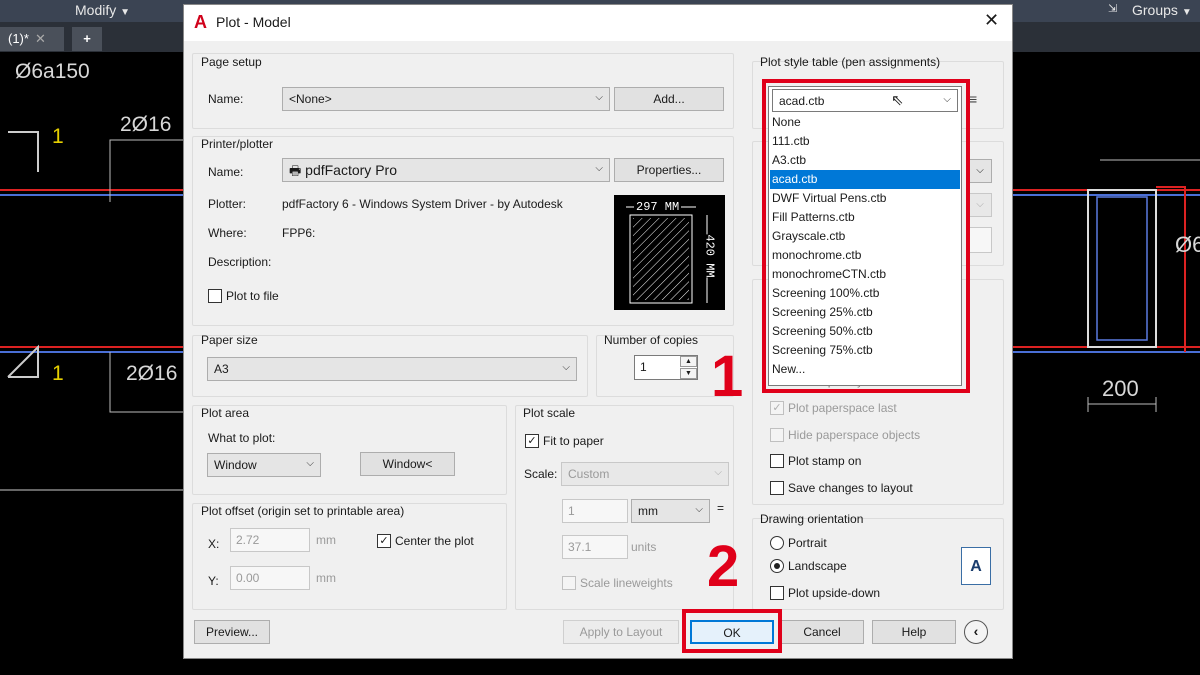  I want to click on cancel-button: Cancel, so click(822, 632).